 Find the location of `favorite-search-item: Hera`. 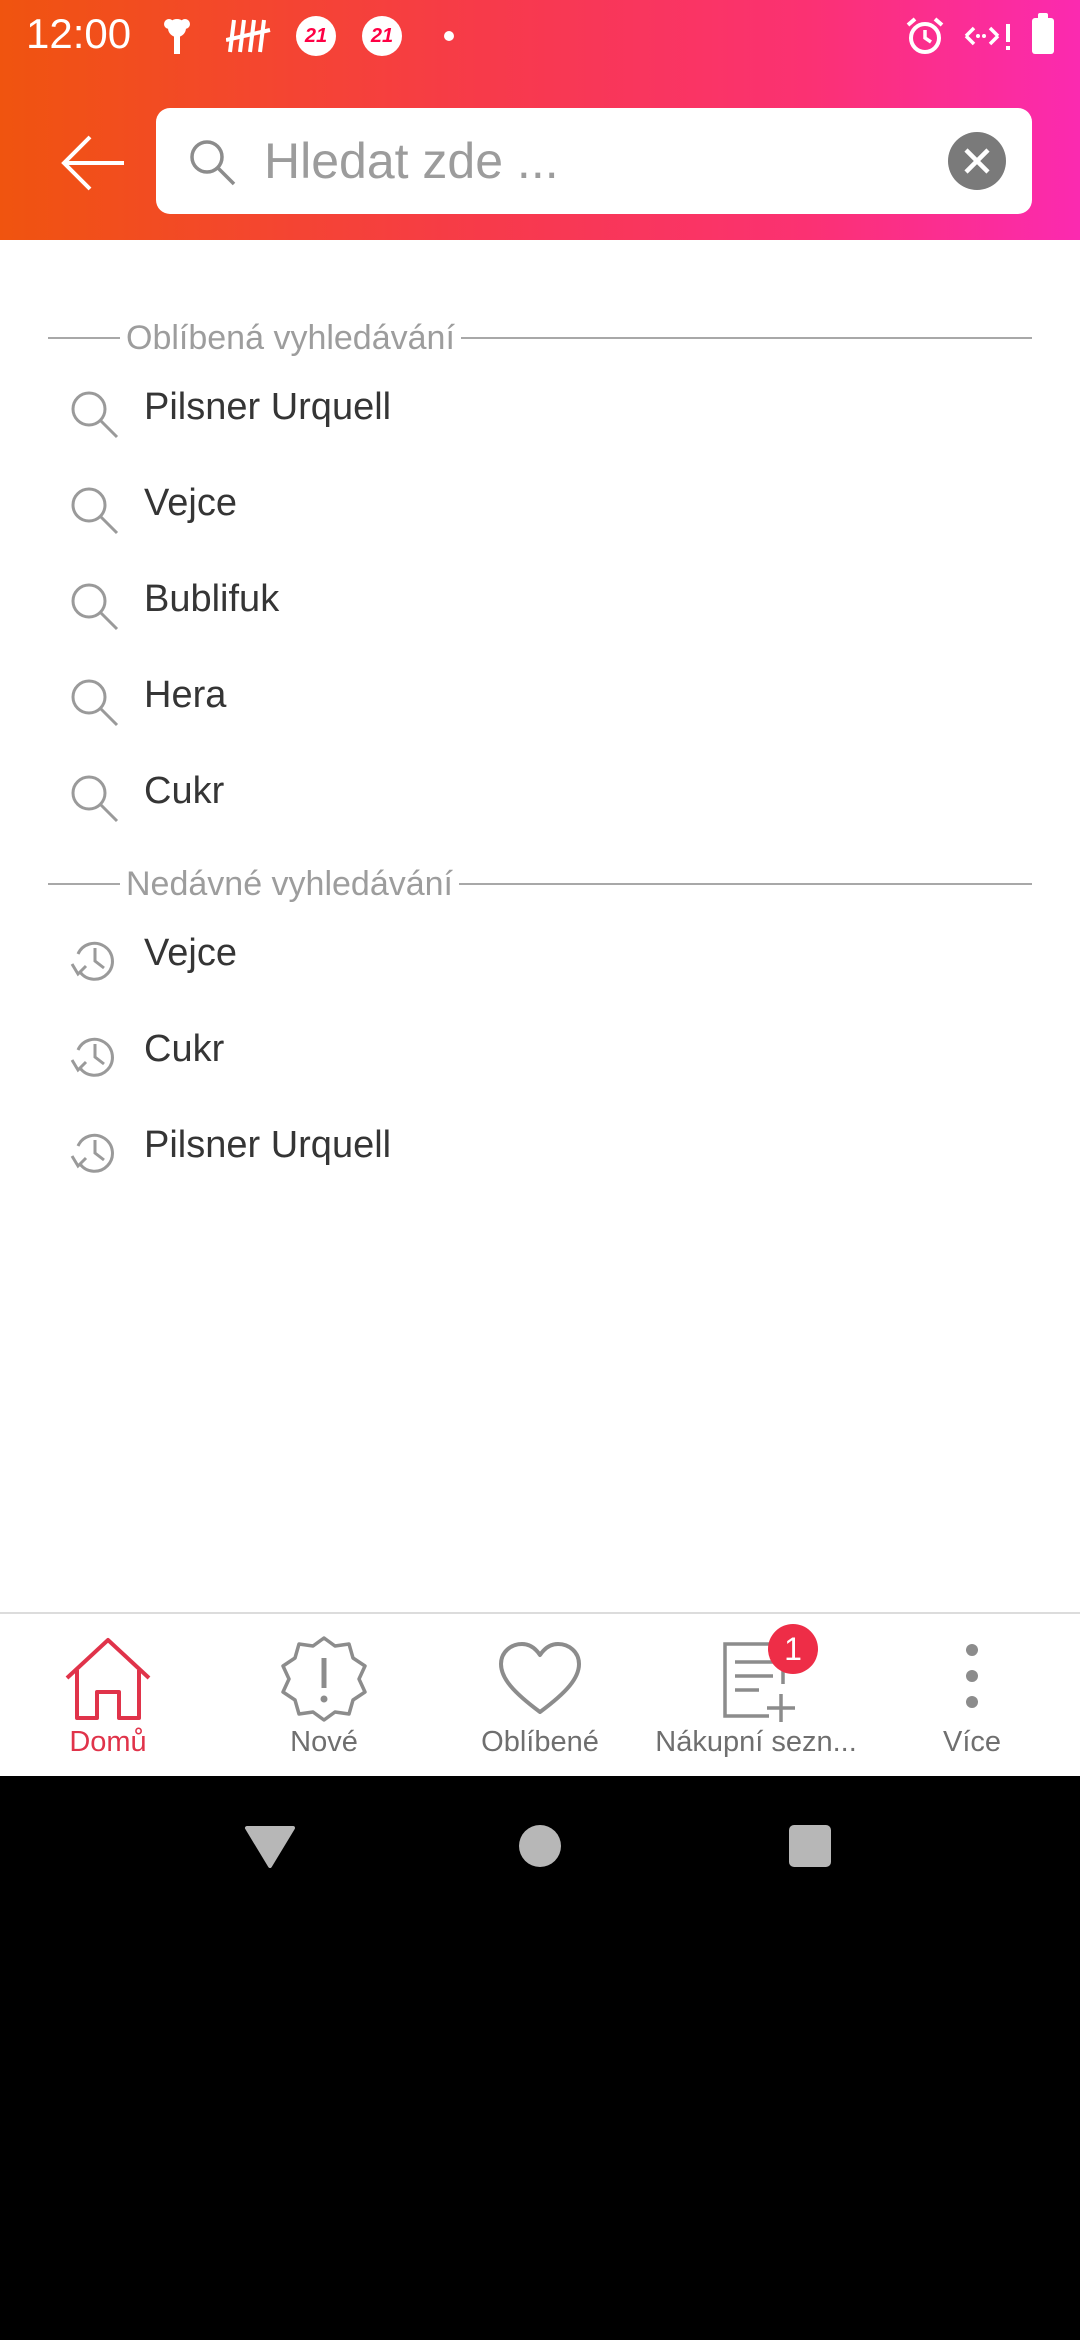

favorite-search-item: Hera is located at coordinates (540, 702).